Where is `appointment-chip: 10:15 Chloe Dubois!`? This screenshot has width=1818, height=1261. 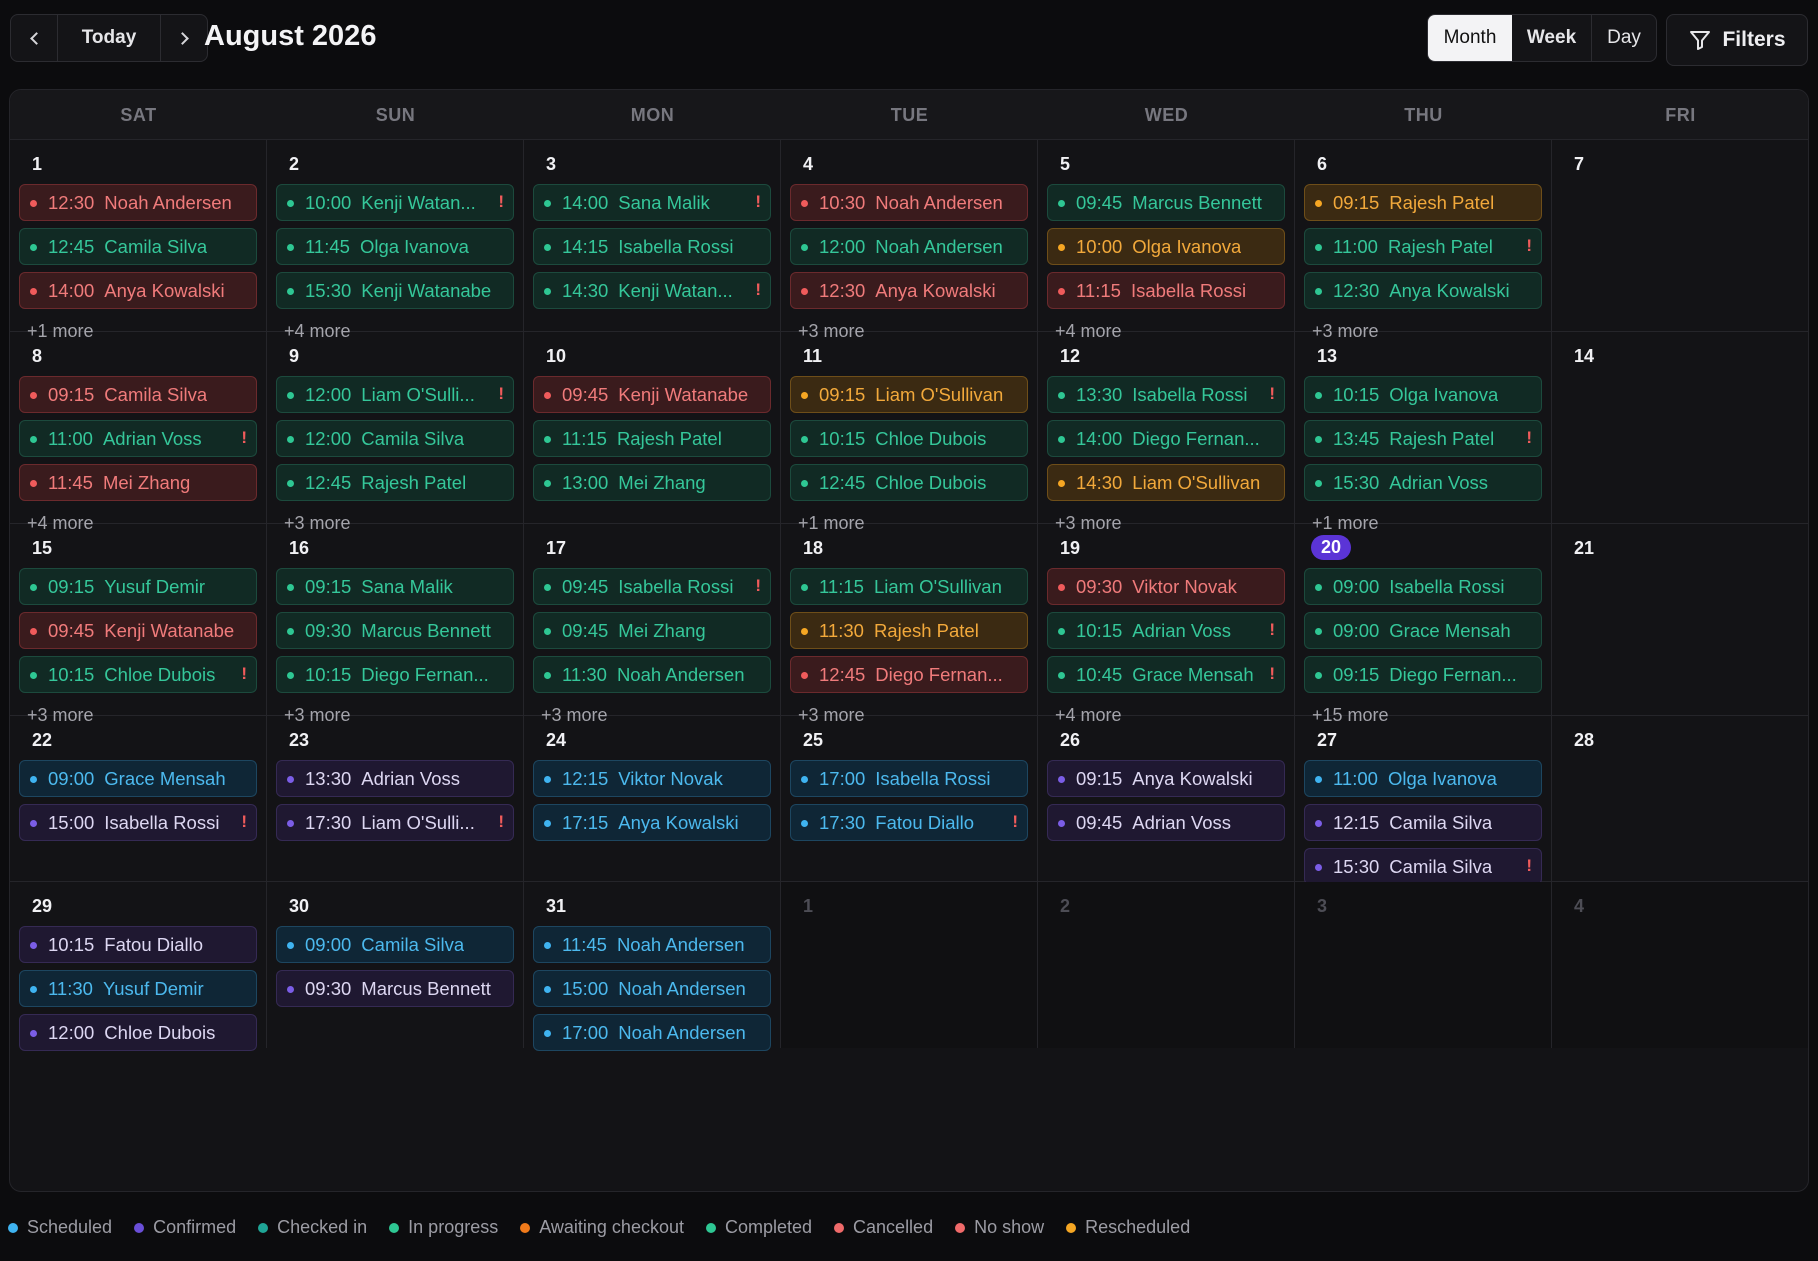
appointment-chip: 10:15 Chloe Dubois! is located at coordinates (138, 674).